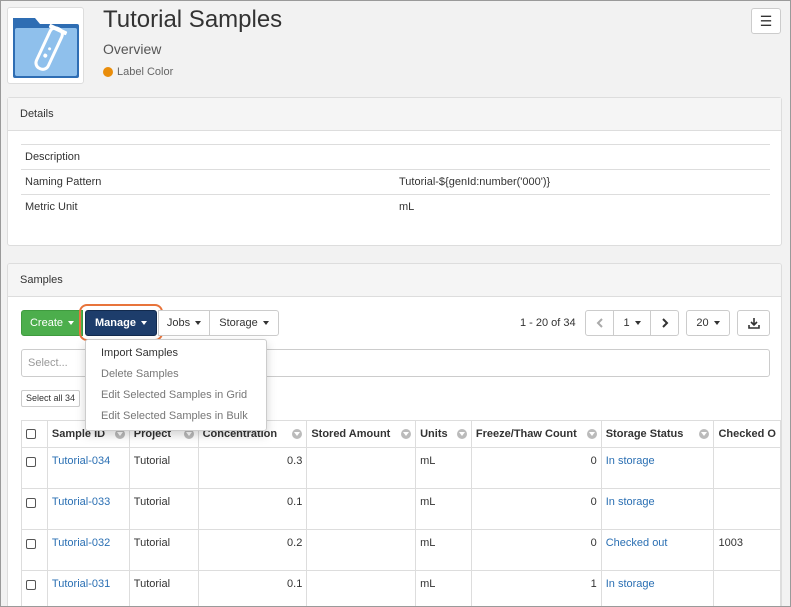 Image resolution: width=791 pixels, height=607 pixels. What do you see at coordinates (45, 45) in the screenshot?
I see `sample-type-icon` at bounding box center [45, 45].